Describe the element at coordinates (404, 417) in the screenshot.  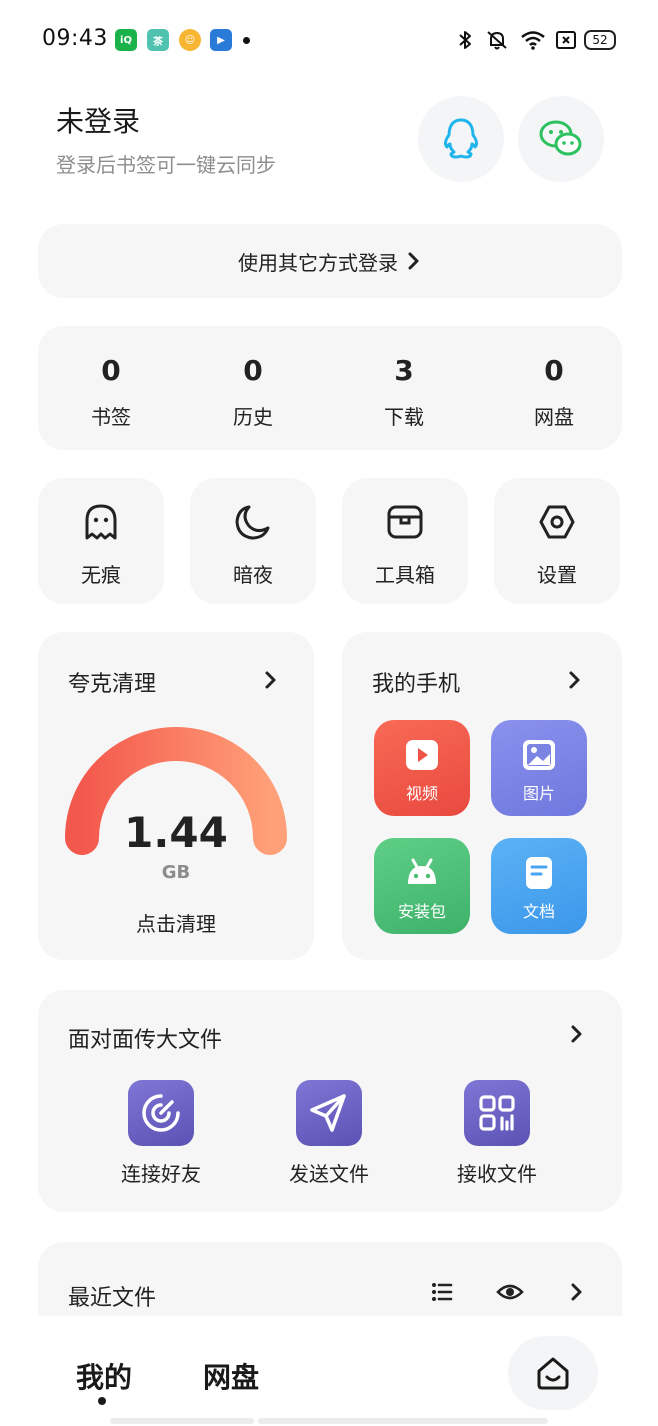
I see `stat-label: 下载` at that location.